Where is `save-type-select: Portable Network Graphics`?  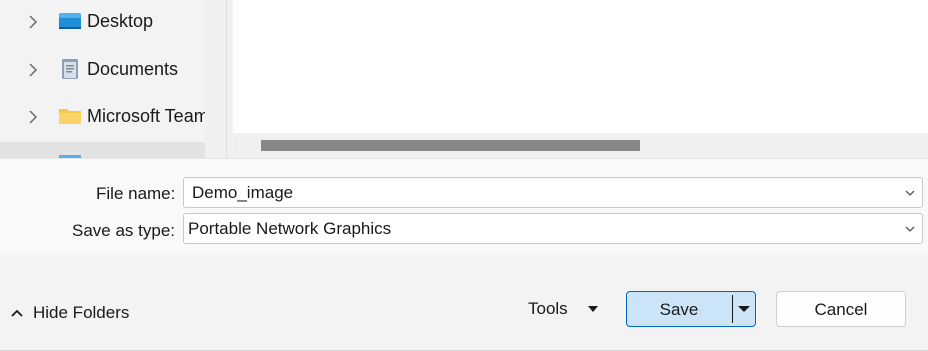 save-type-select: Portable Network Graphics is located at coordinates (553, 228).